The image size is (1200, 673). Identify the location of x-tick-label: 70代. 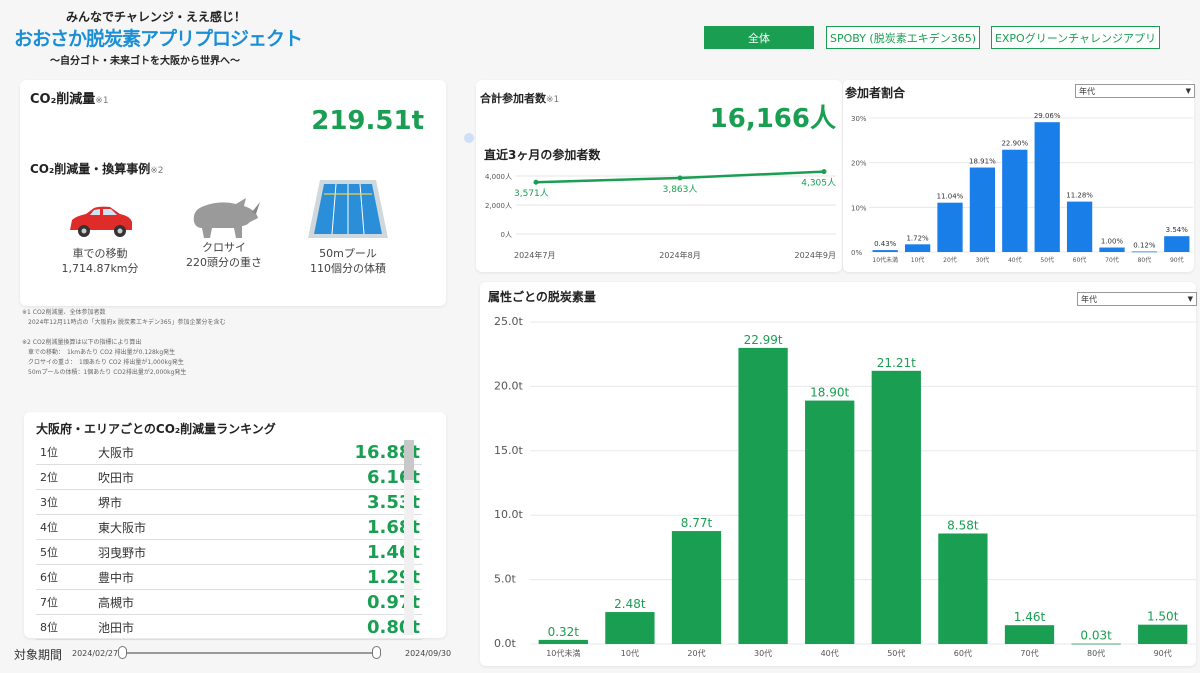
(1029, 653).